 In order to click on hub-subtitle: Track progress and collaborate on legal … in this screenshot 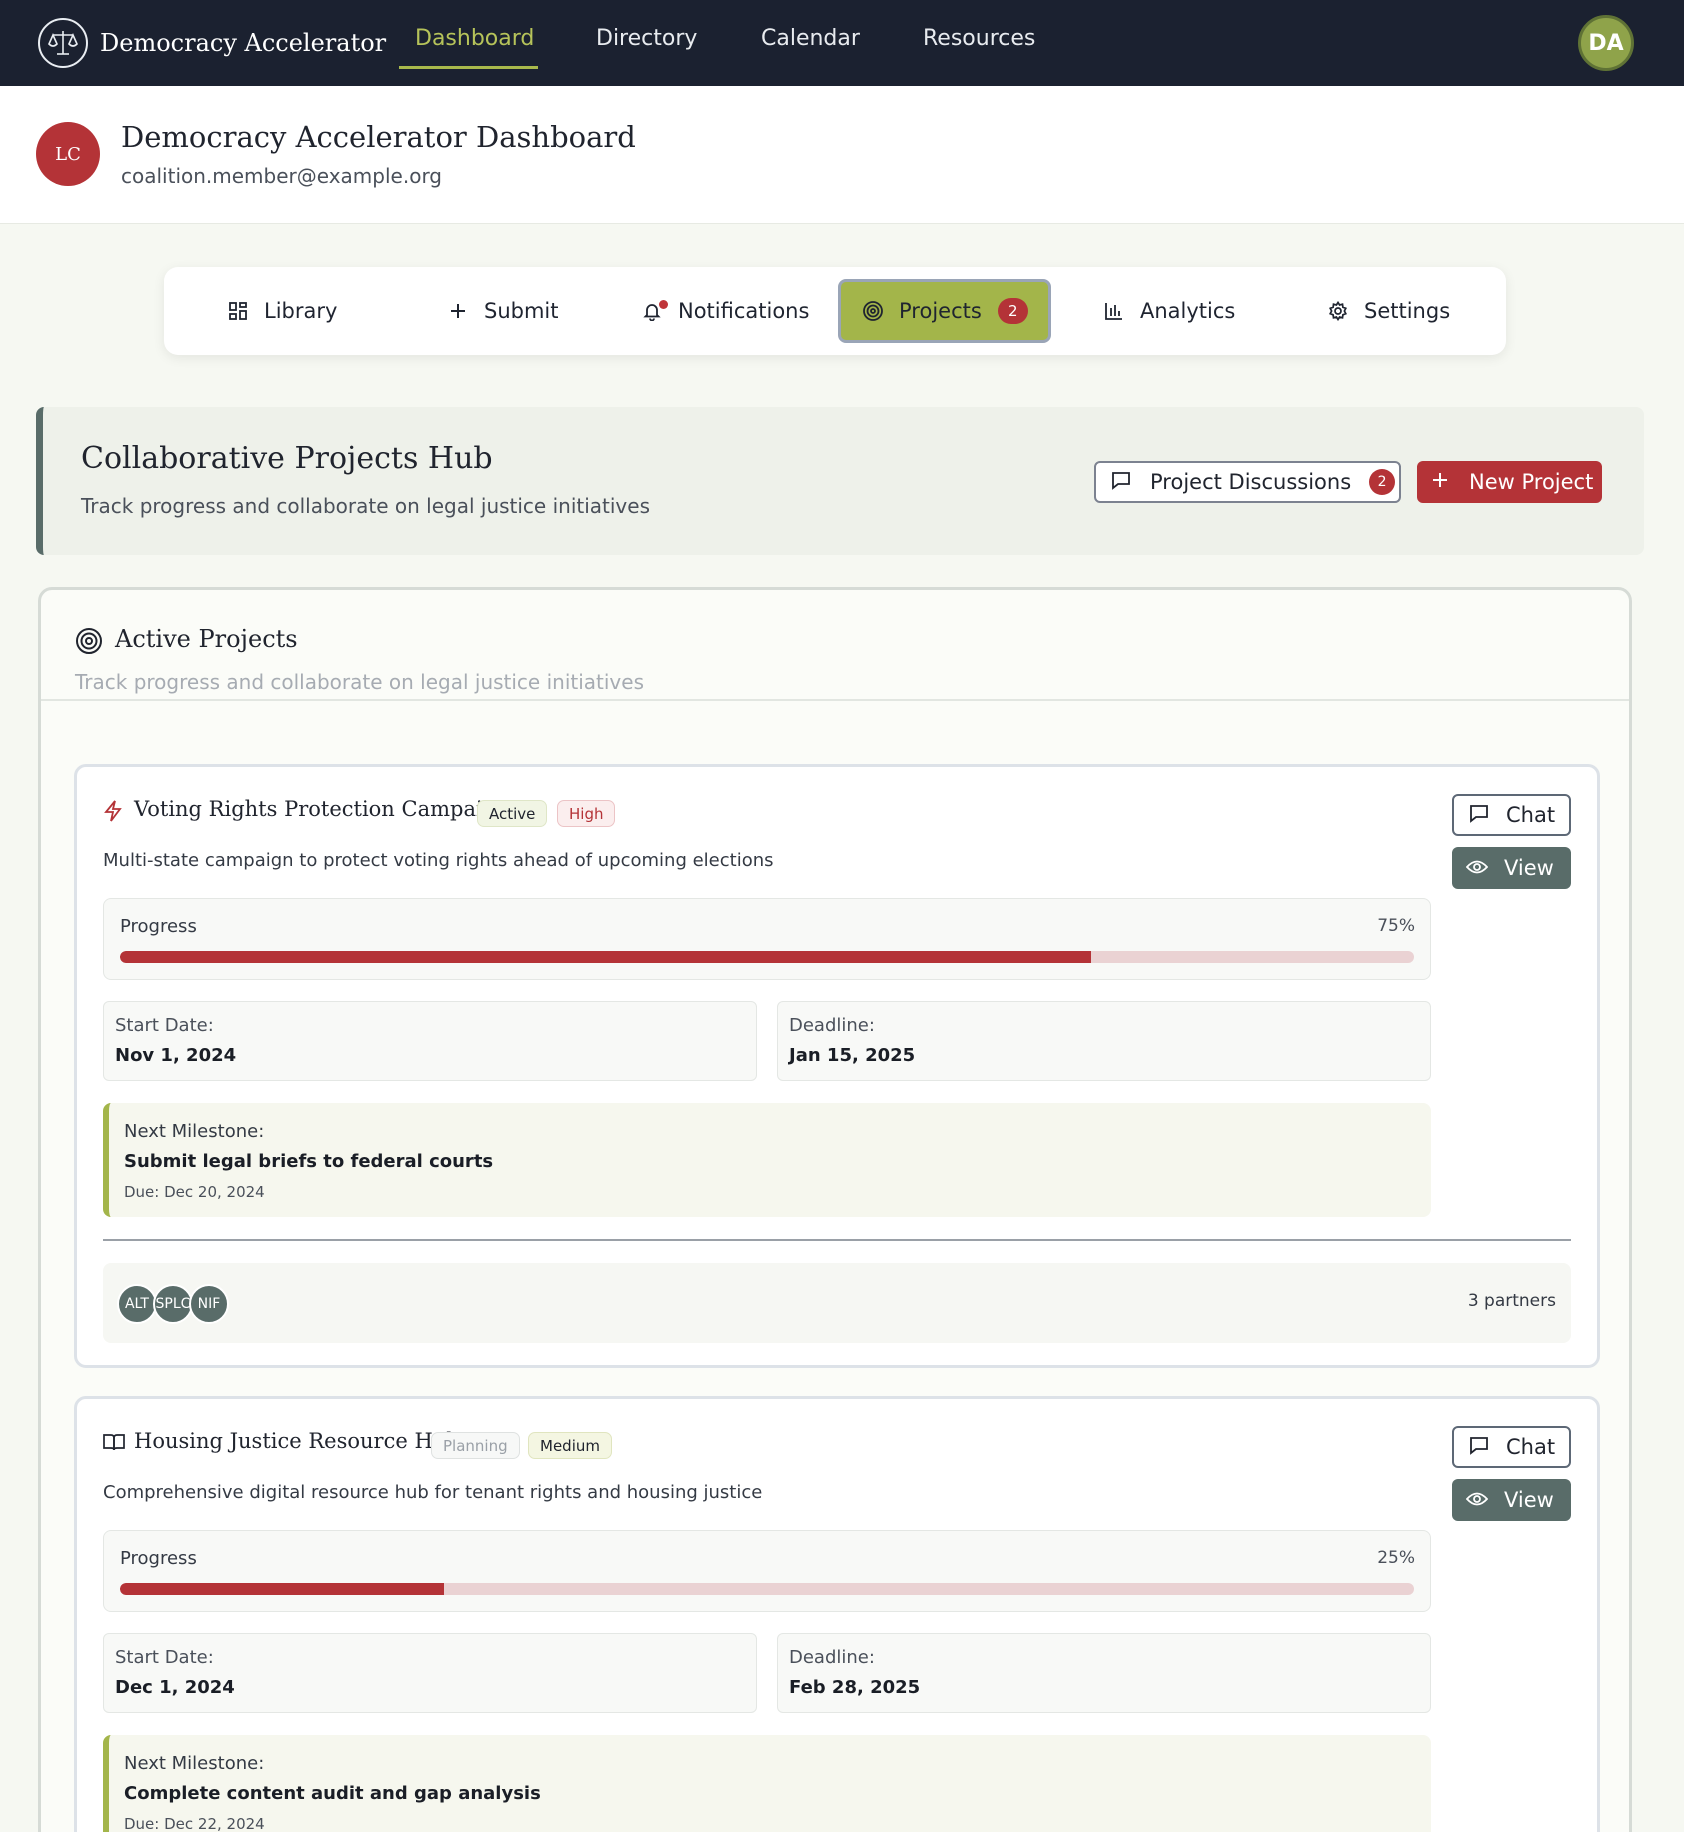, I will do `click(365, 506)`.